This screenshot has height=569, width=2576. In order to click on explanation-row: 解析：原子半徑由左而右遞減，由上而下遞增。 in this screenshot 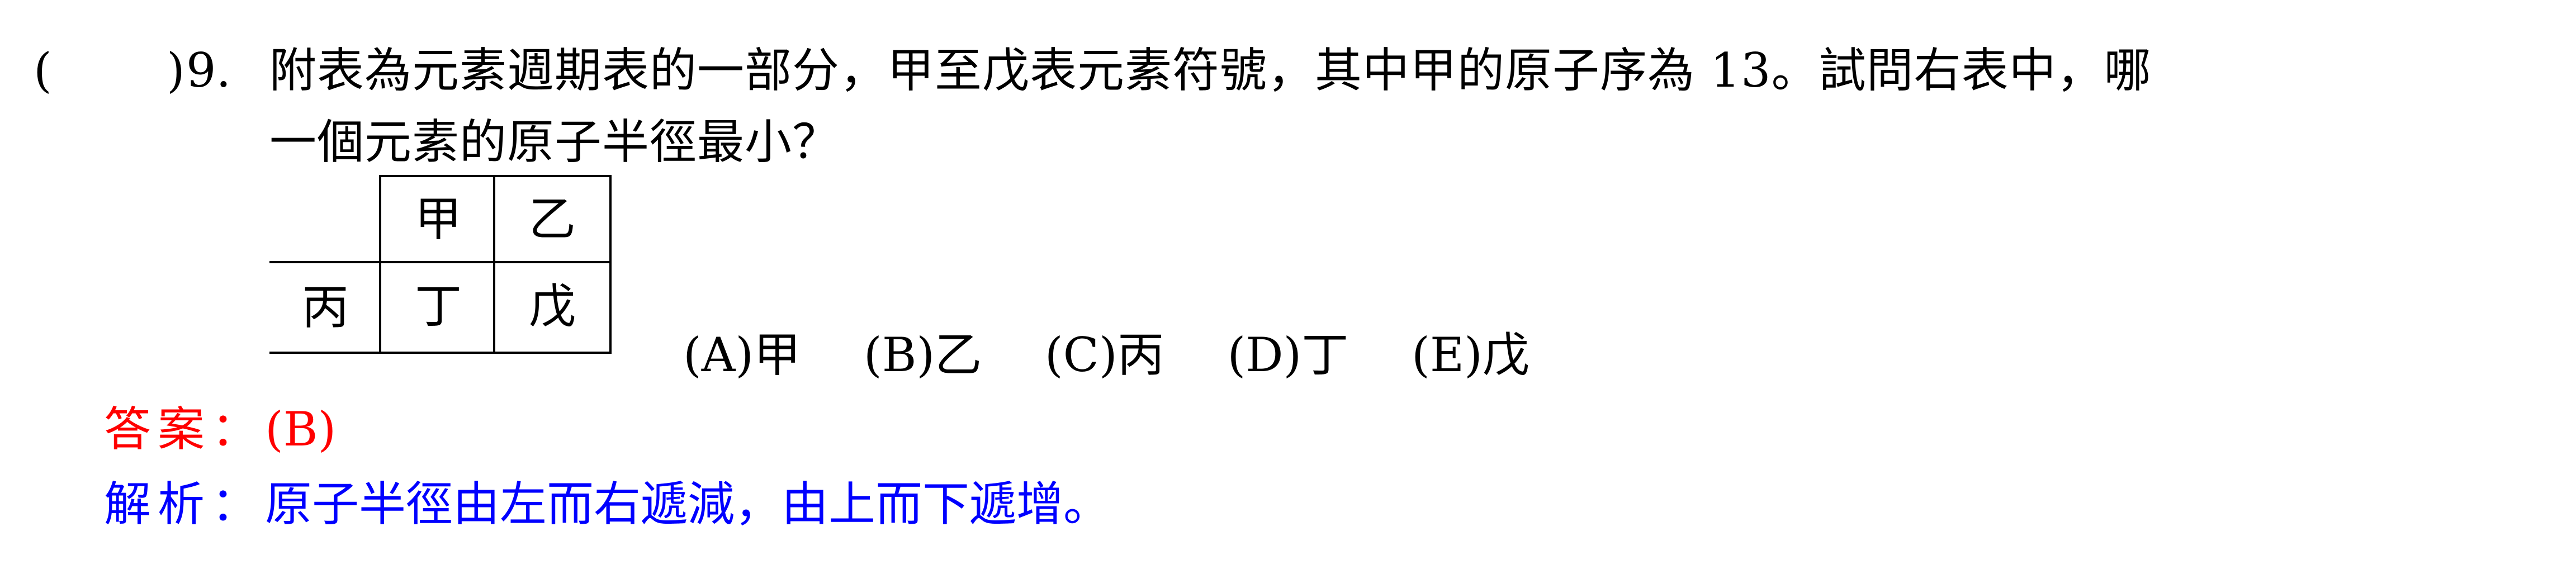, I will do `click(607, 504)`.